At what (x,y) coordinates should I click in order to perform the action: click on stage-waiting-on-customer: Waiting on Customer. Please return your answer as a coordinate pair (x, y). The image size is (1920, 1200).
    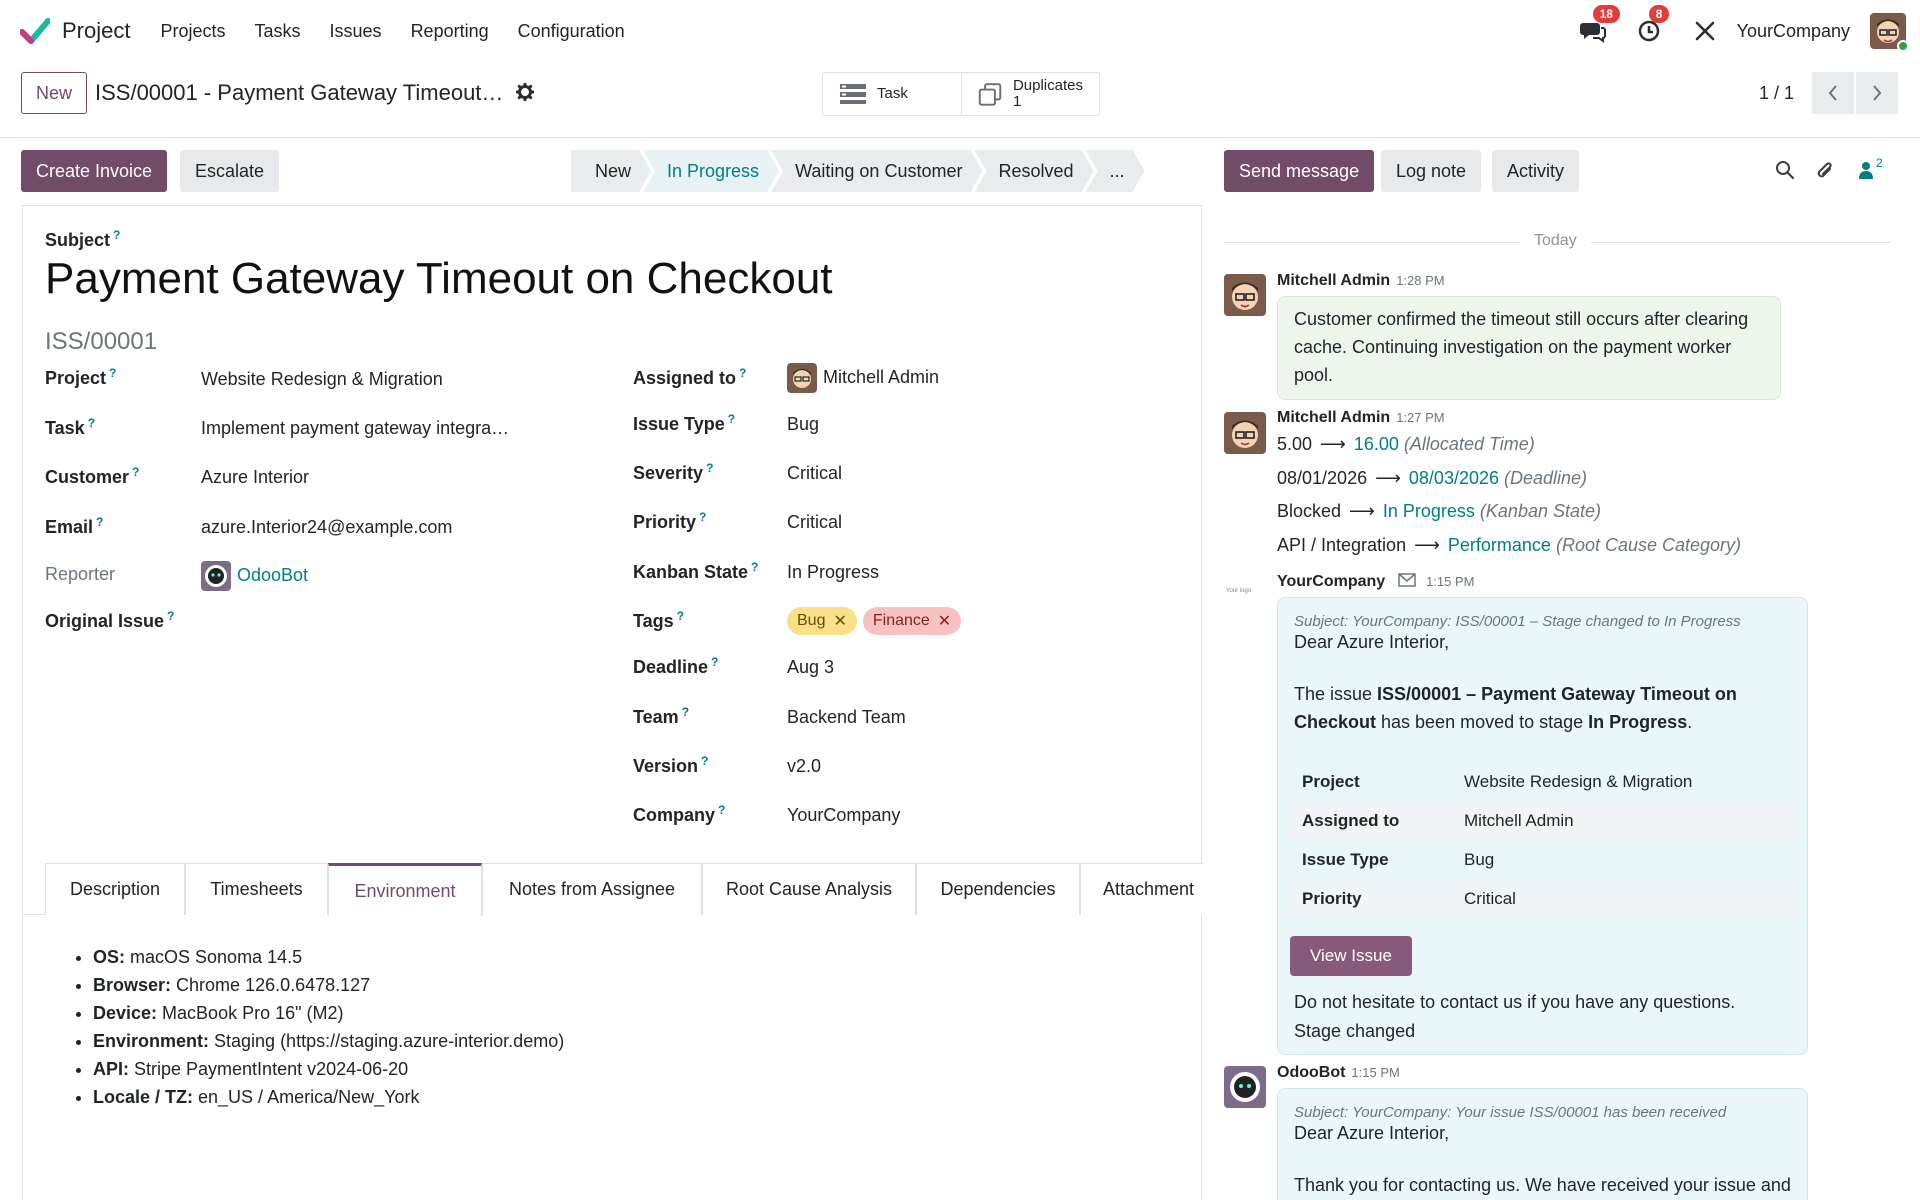
    Looking at the image, I should click on (876, 171).